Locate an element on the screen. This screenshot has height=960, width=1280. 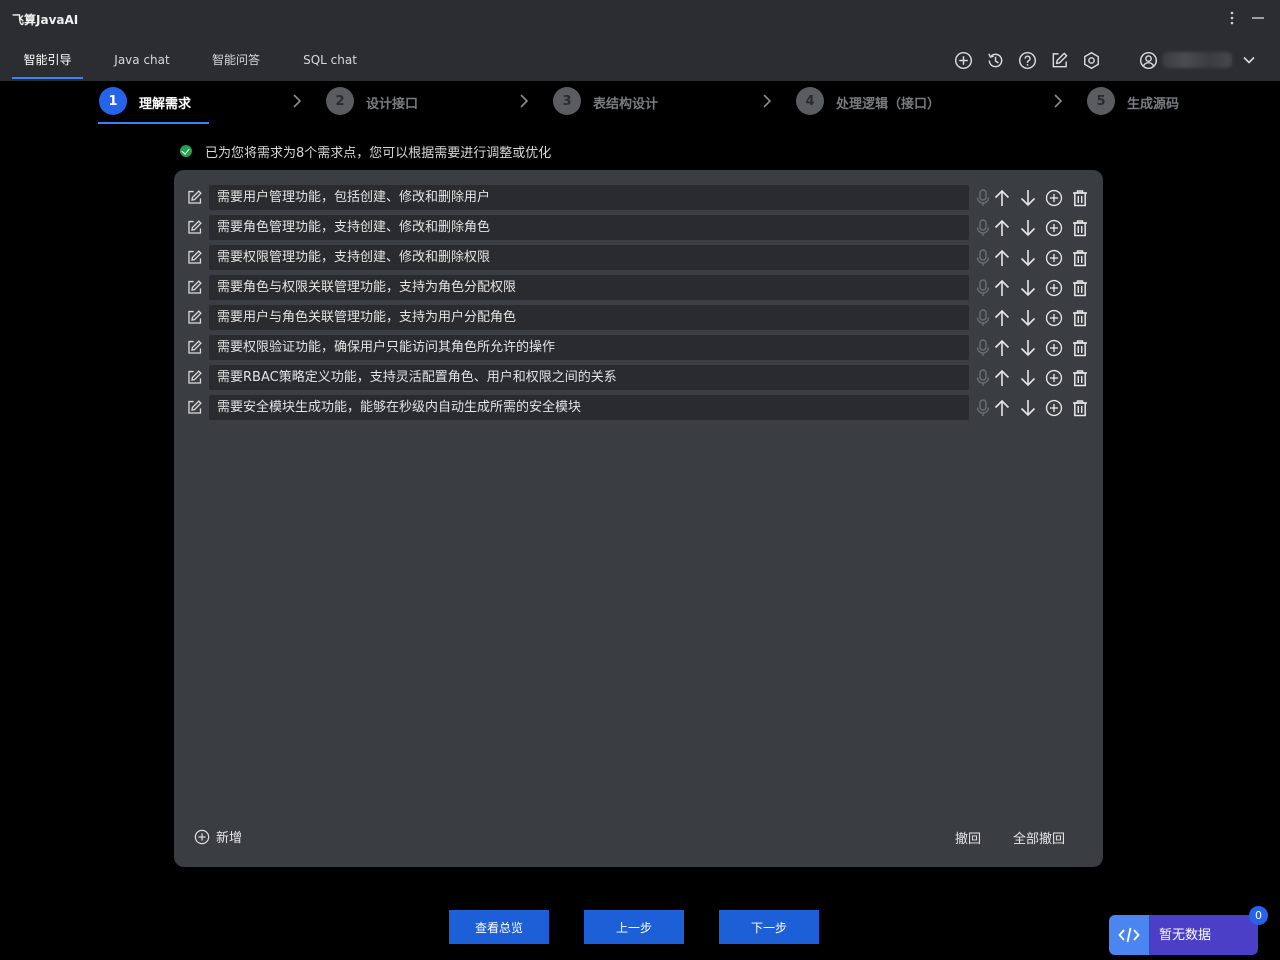
status-notice-text: 已为您将需求为8个需求点，您可以根据需要进行调整或优化 is located at coordinates (378, 153).